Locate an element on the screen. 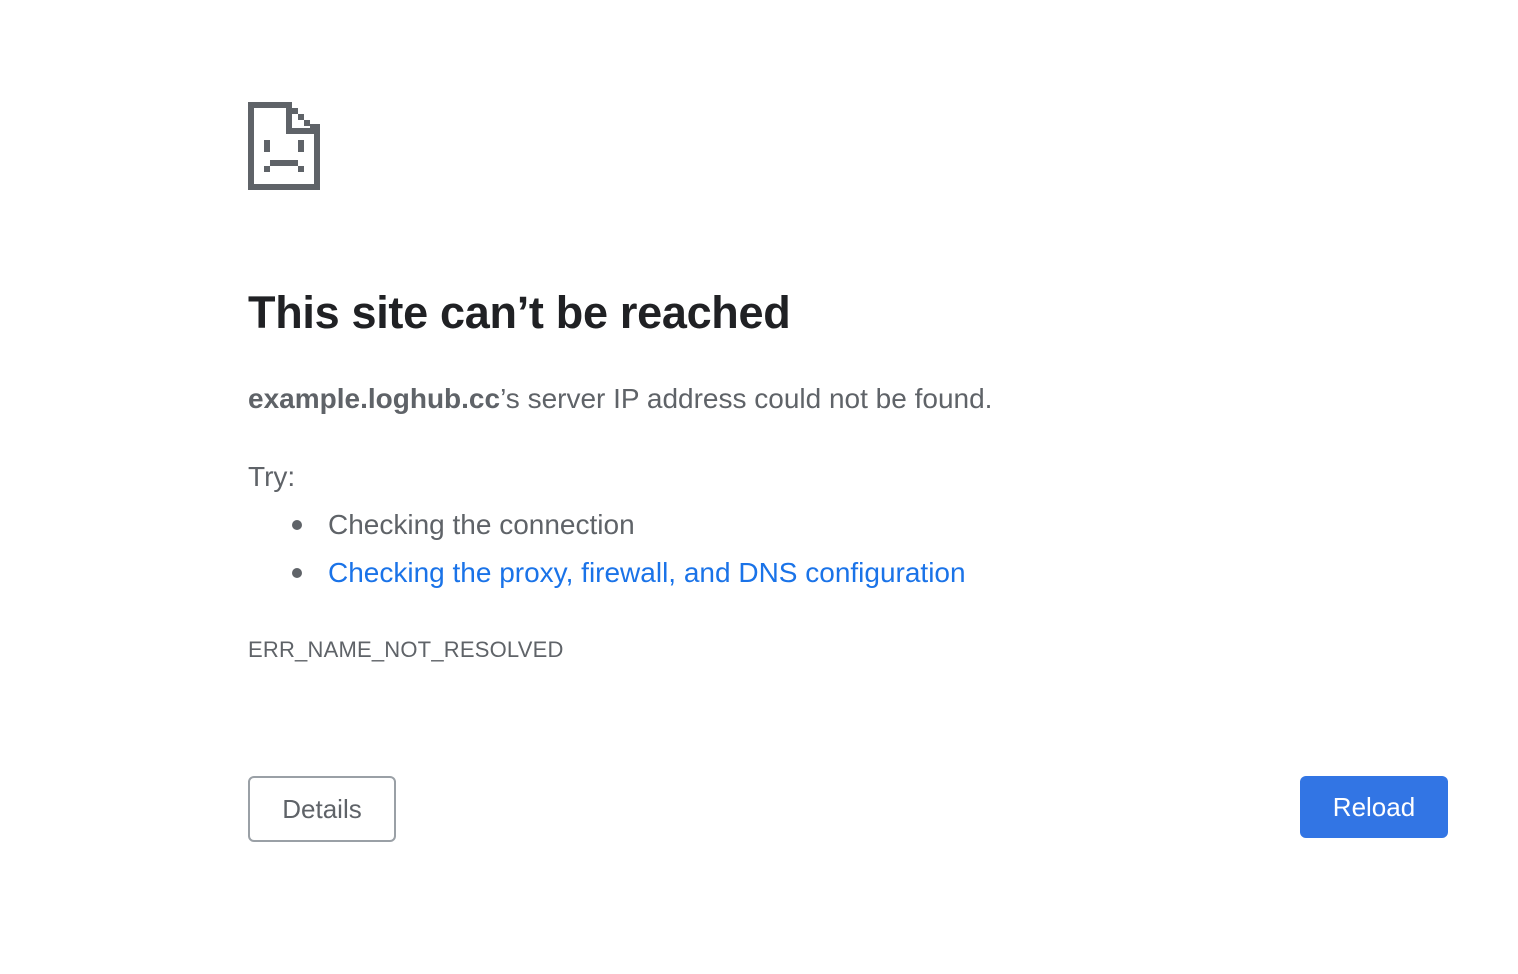 This screenshot has width=1518, height=974. sad-document-icon is located at coordinates (284, 146).